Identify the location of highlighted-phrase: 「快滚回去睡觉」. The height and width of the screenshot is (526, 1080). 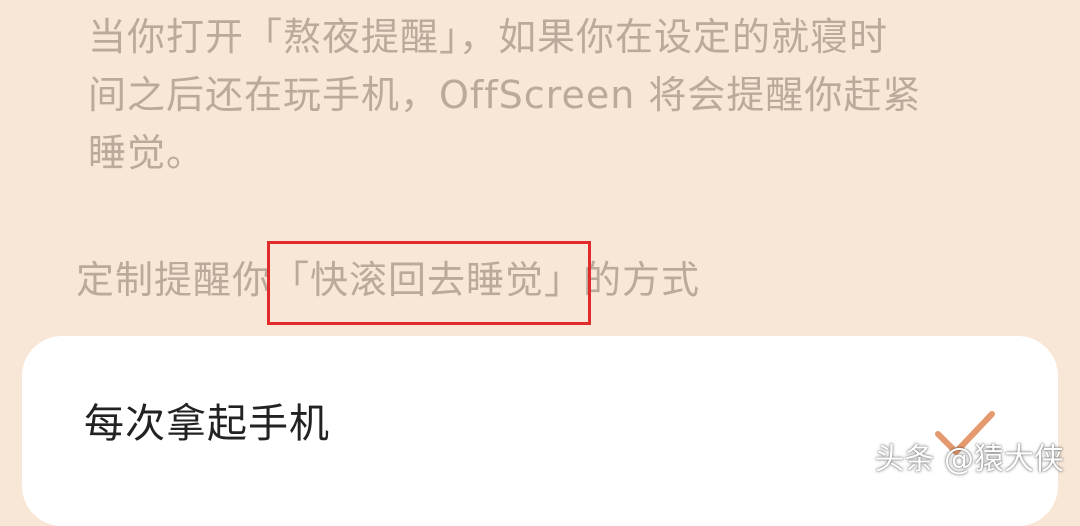
(429, 283).